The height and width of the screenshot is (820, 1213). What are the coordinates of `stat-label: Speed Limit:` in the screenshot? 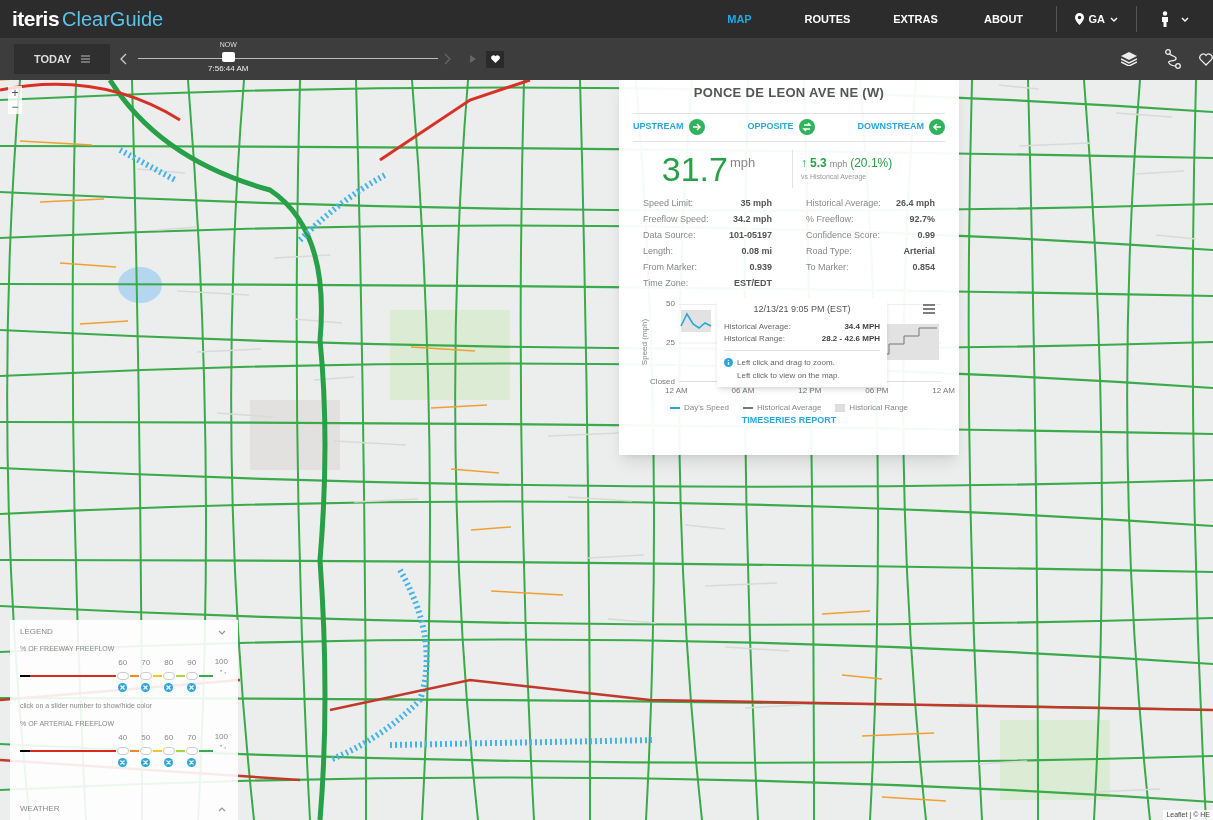 It's located at (668, 203).